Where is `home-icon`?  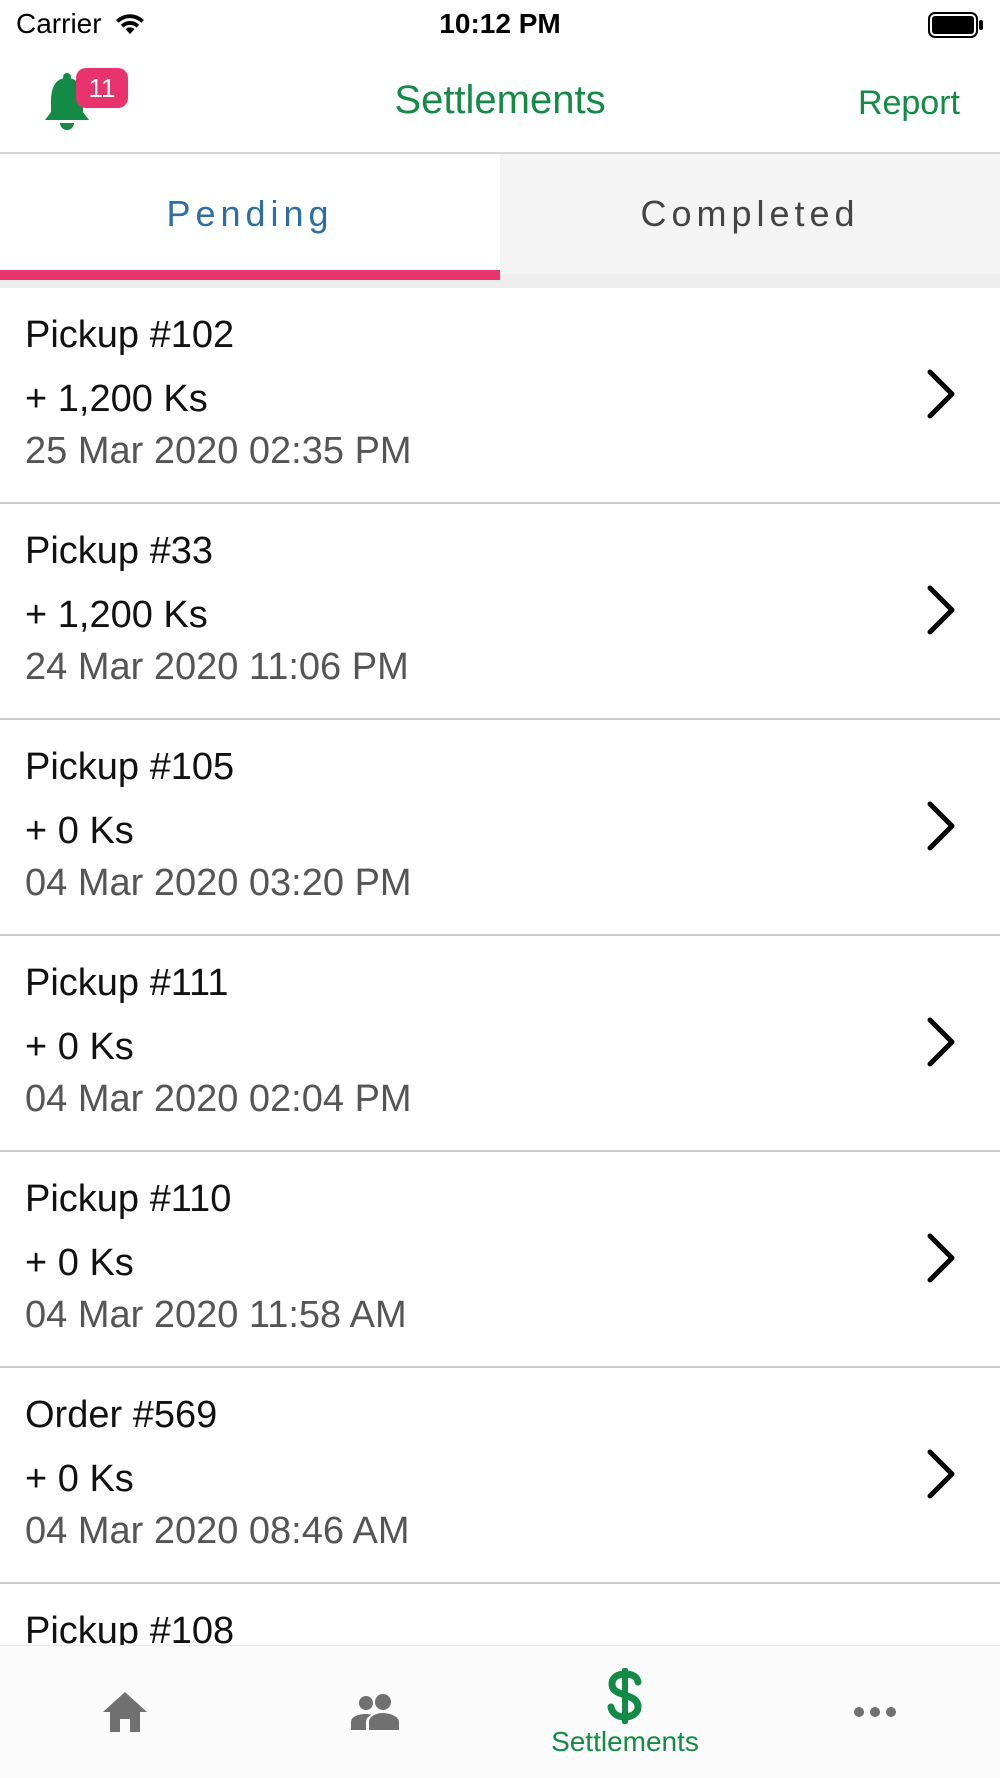 home-icon is located at coordinates (125, 1712).